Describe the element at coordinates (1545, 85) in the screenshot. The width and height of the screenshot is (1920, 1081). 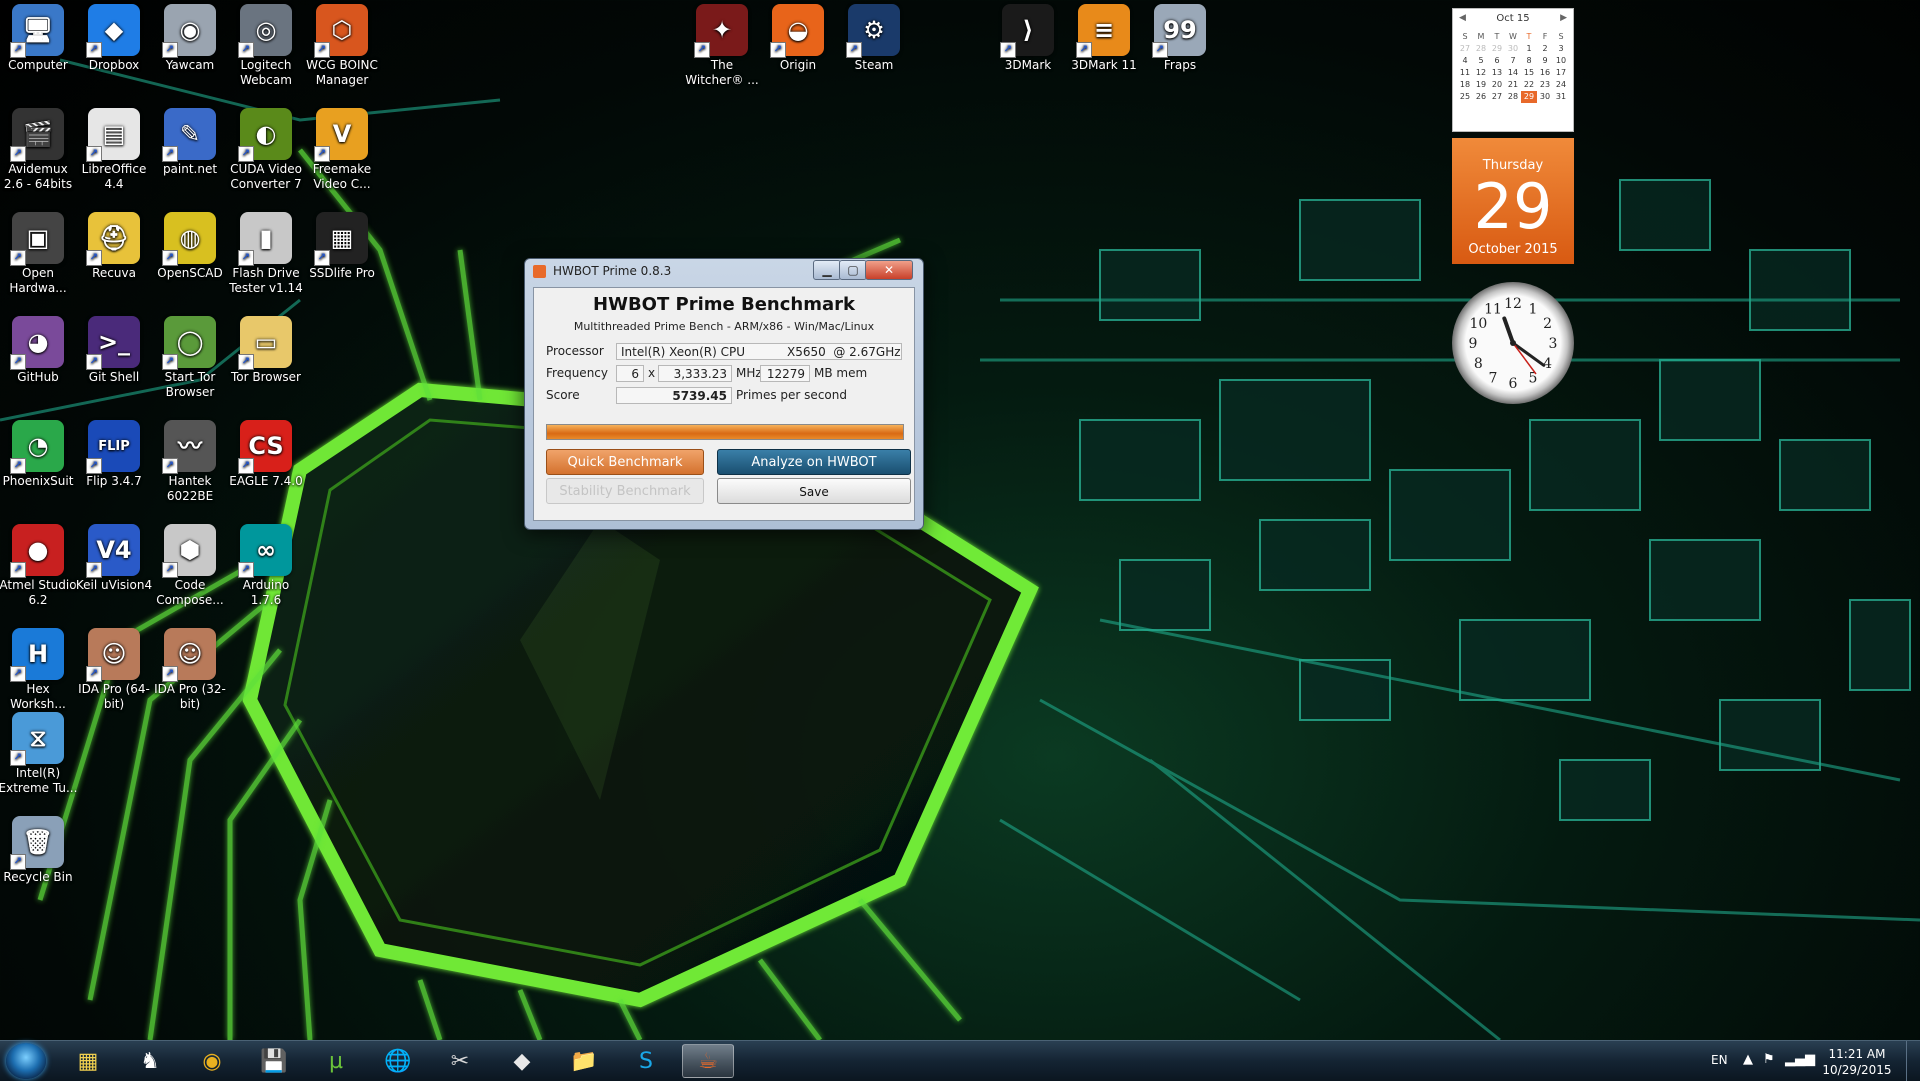
I see `calendar-day: 23` at that location.